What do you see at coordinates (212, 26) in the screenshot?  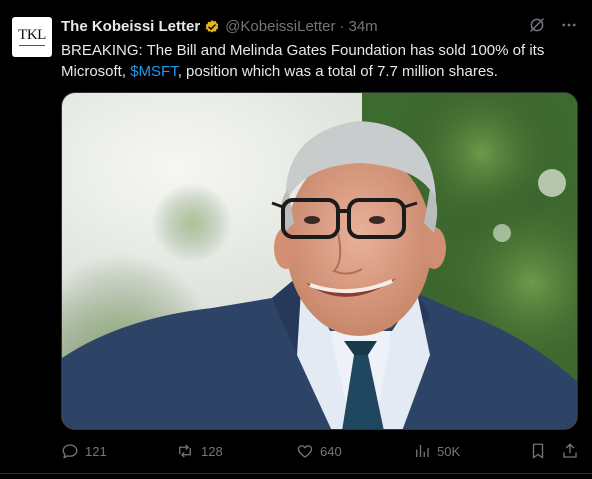 I see `verified-badge-icon` at bounding box center [212, 26].